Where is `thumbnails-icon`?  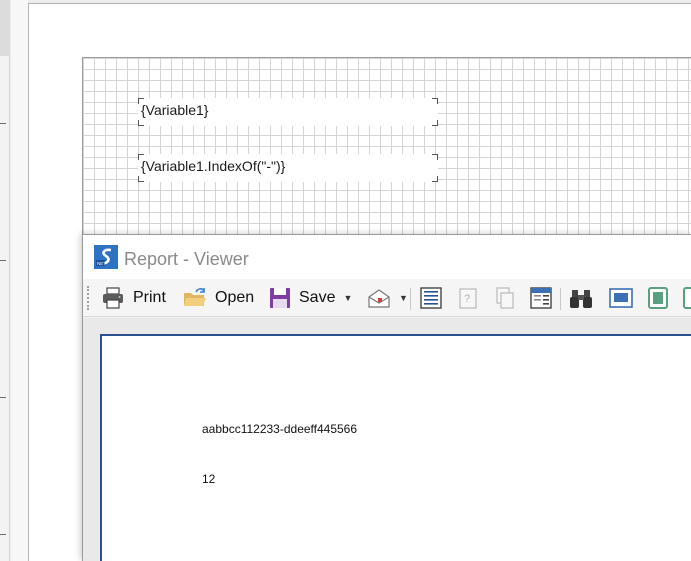
thumbnails-icon is located at coordinates (505, 298).